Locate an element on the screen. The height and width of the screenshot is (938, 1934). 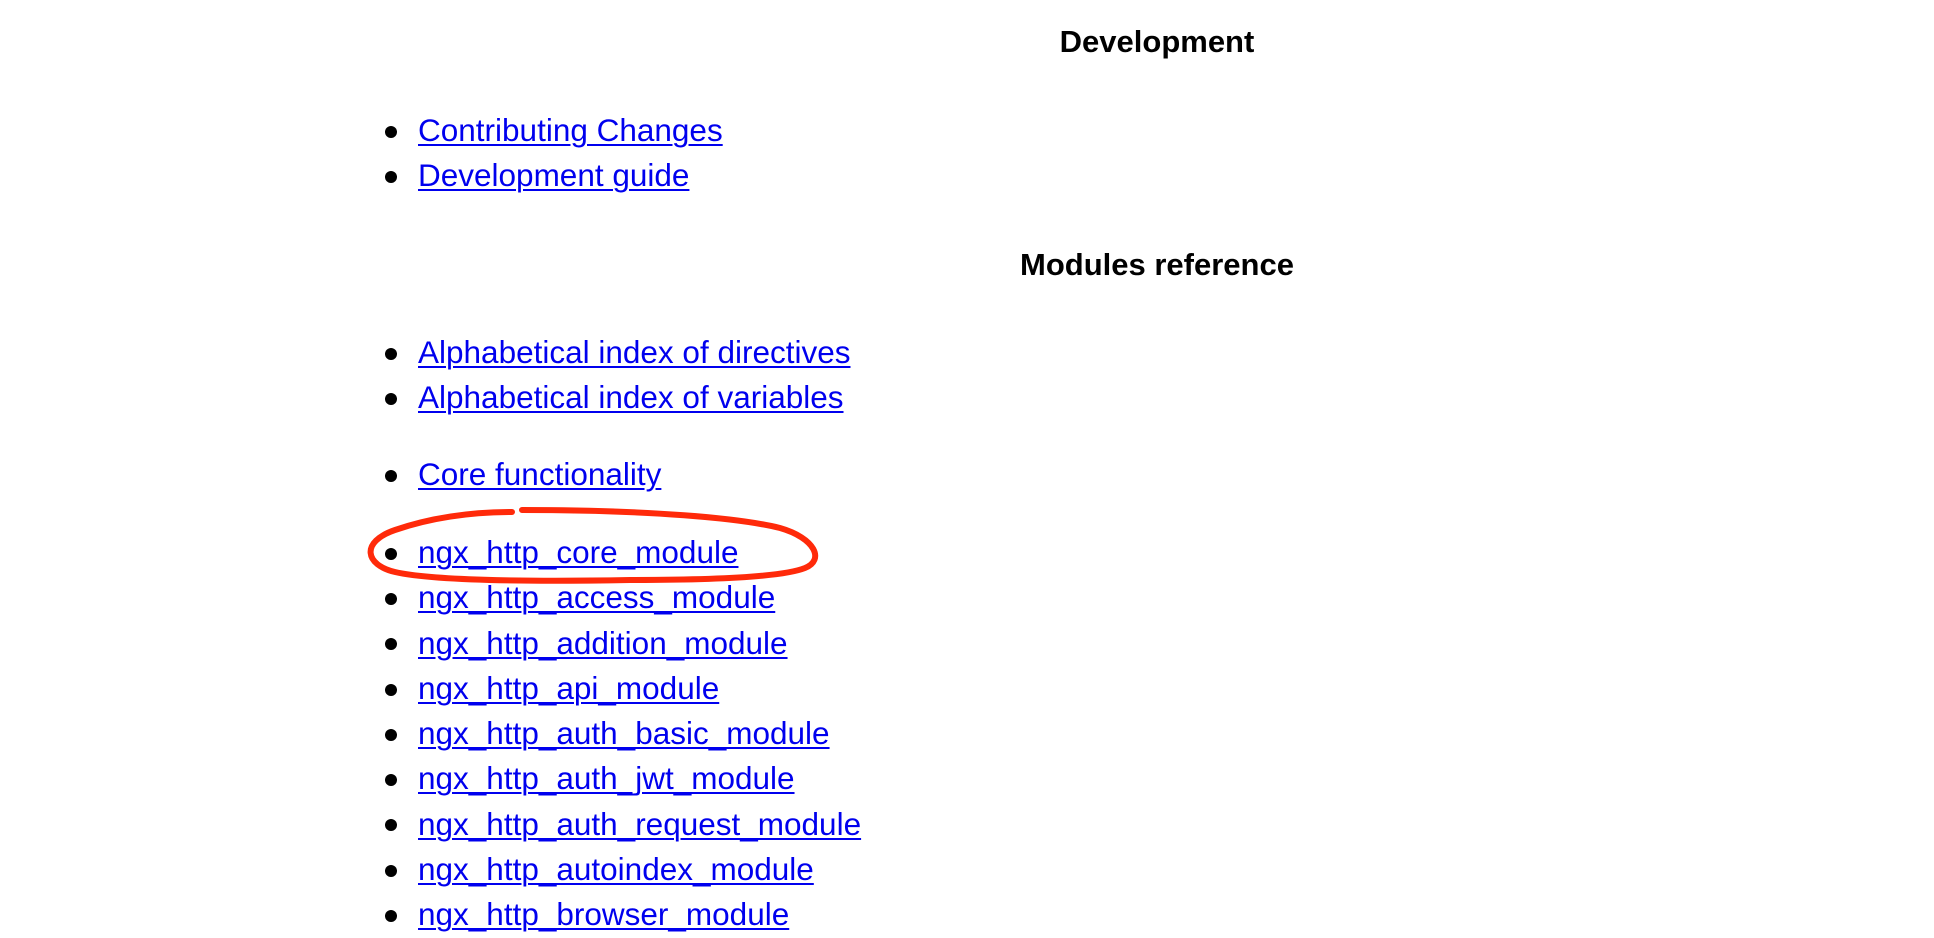
core-links-list: Core functionality is located at coordinates (523, 474).